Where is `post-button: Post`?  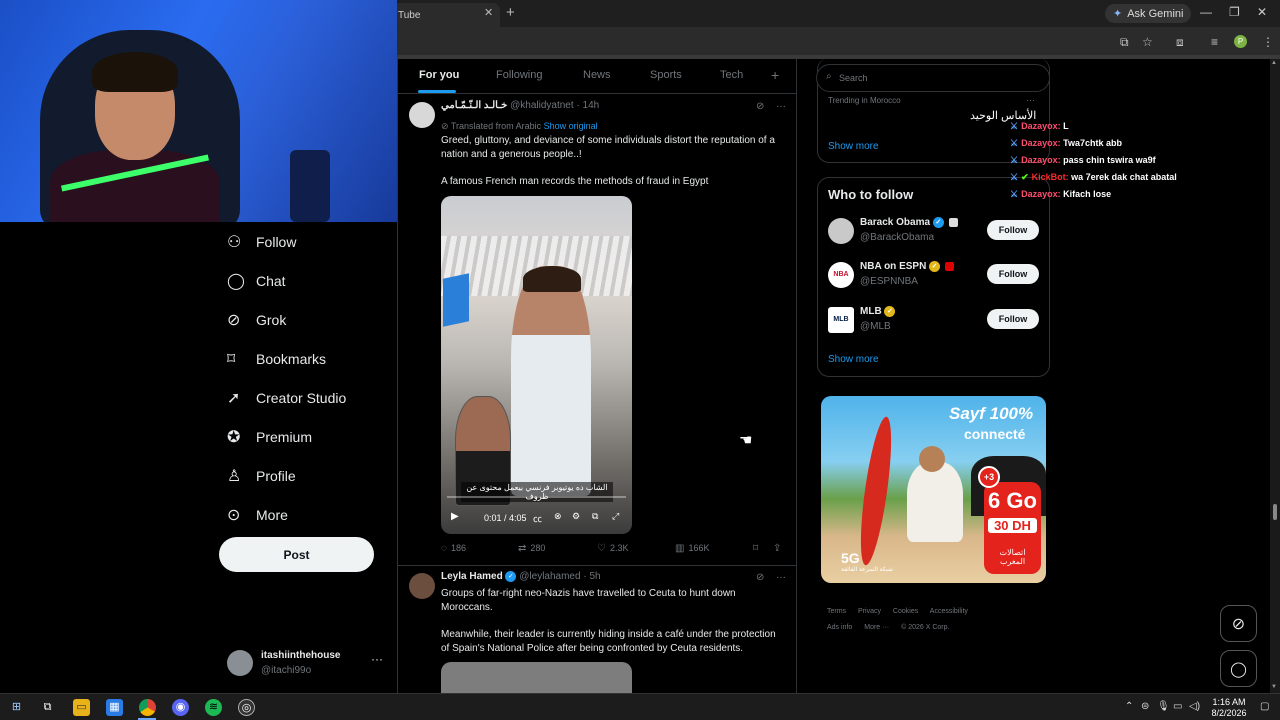
post-button: Post is located at coordinates (296, 554).